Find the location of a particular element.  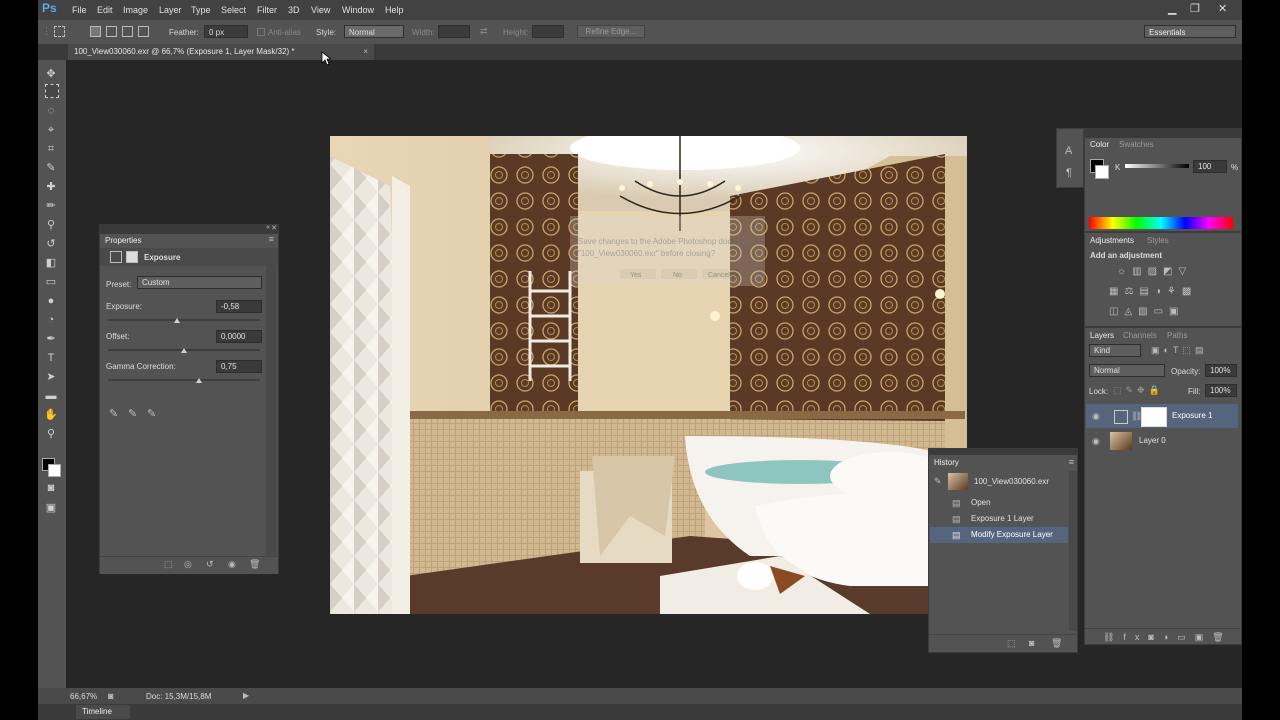

panel-menu-icon: ≡ is located at coordinates (271, 239).